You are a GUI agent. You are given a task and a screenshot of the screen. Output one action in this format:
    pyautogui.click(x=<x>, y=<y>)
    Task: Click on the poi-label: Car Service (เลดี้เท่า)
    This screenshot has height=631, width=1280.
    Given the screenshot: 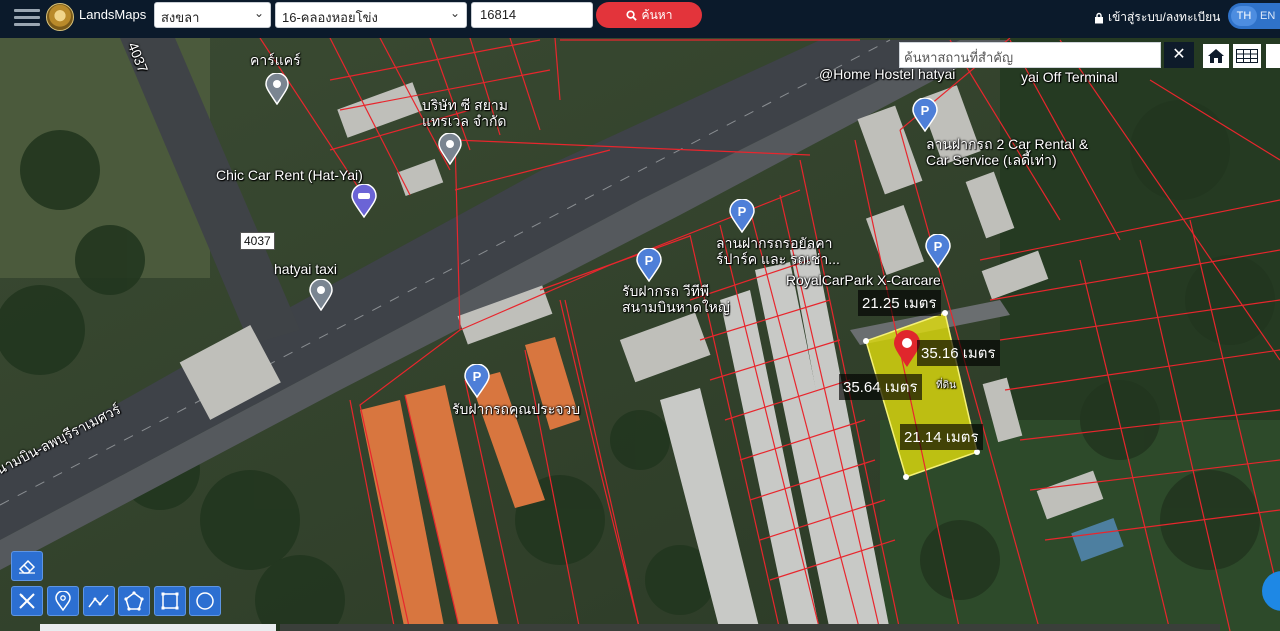 What is the action you would take?
    pyautogui.click(x=991, y=160)
    